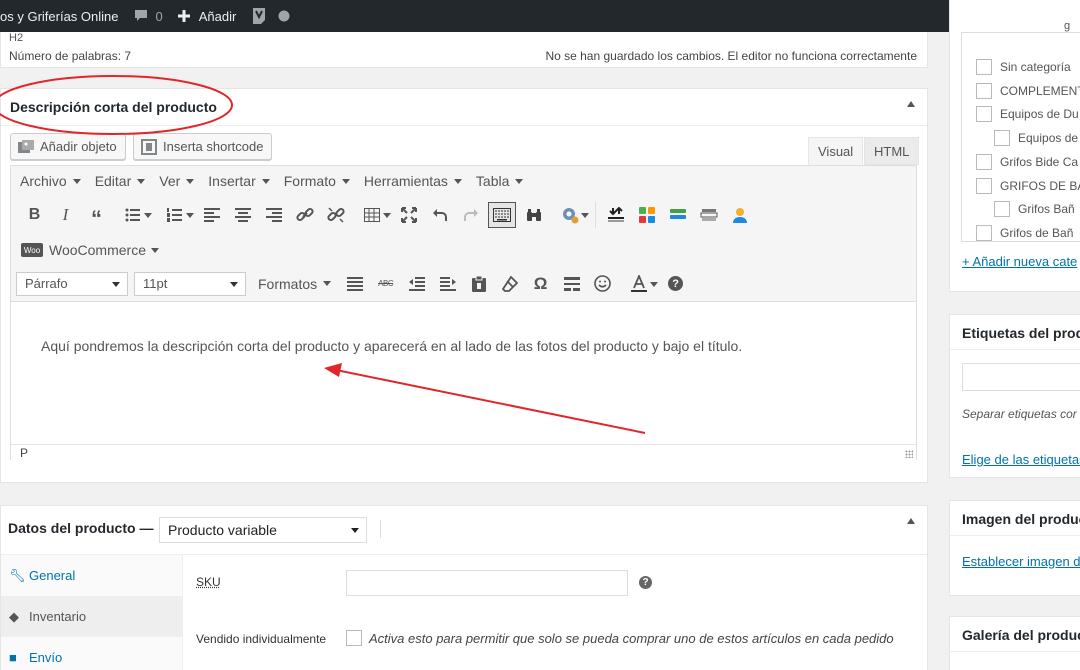 The height and width of the screenshot is (670, 1080). What do you see at coordinates (533, 215) in the screenshot?
I see `find-replace-button` at bounding box center [533, 215].